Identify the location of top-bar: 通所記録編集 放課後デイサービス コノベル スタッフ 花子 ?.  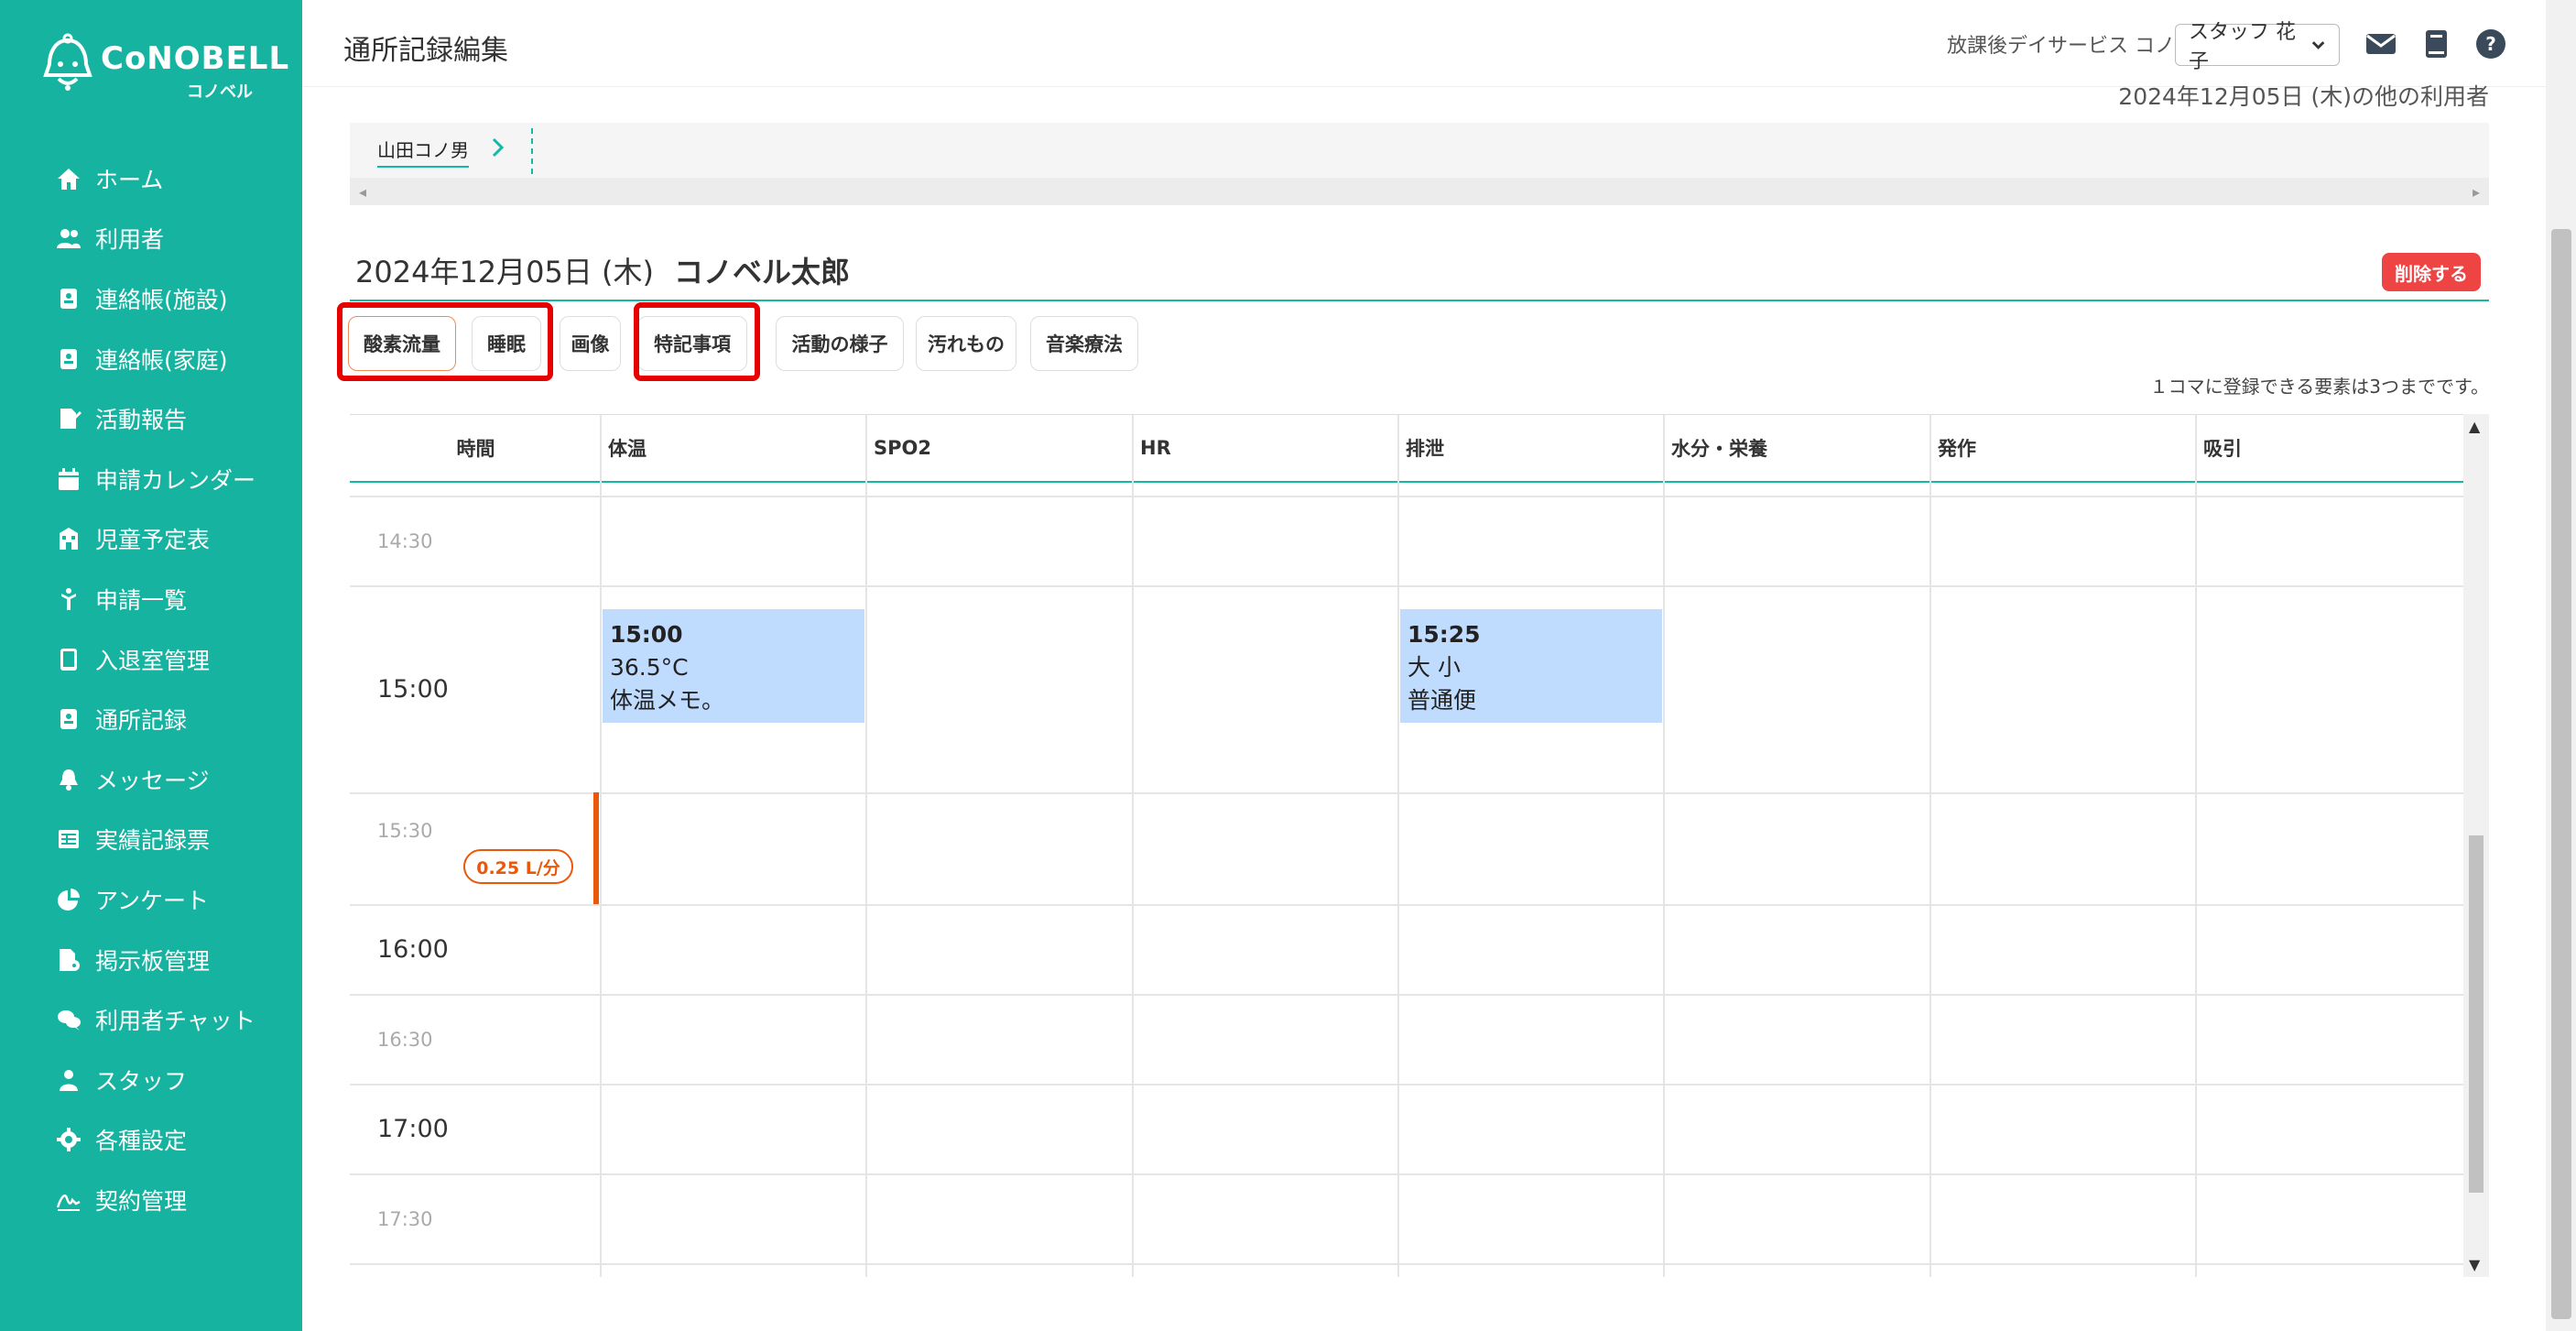
(1439, 43).